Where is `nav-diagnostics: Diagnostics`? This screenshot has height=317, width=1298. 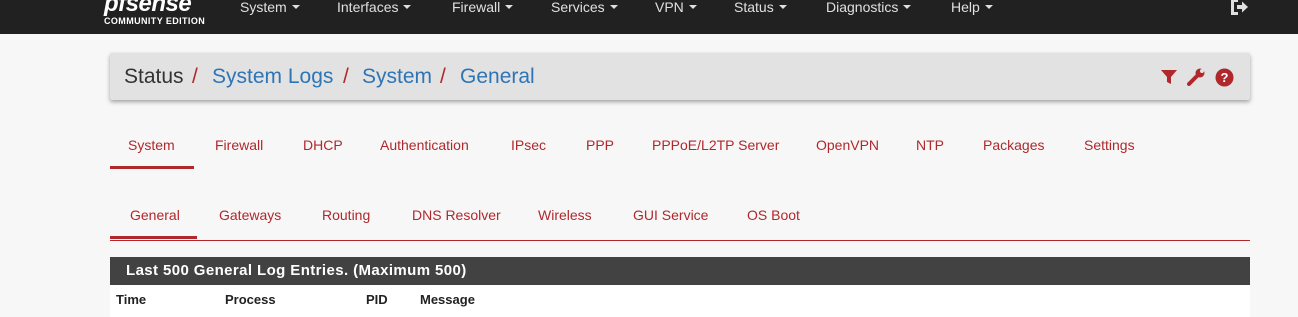 nav-diagnostics: Diagnostics is located at coordinates (869, 9).